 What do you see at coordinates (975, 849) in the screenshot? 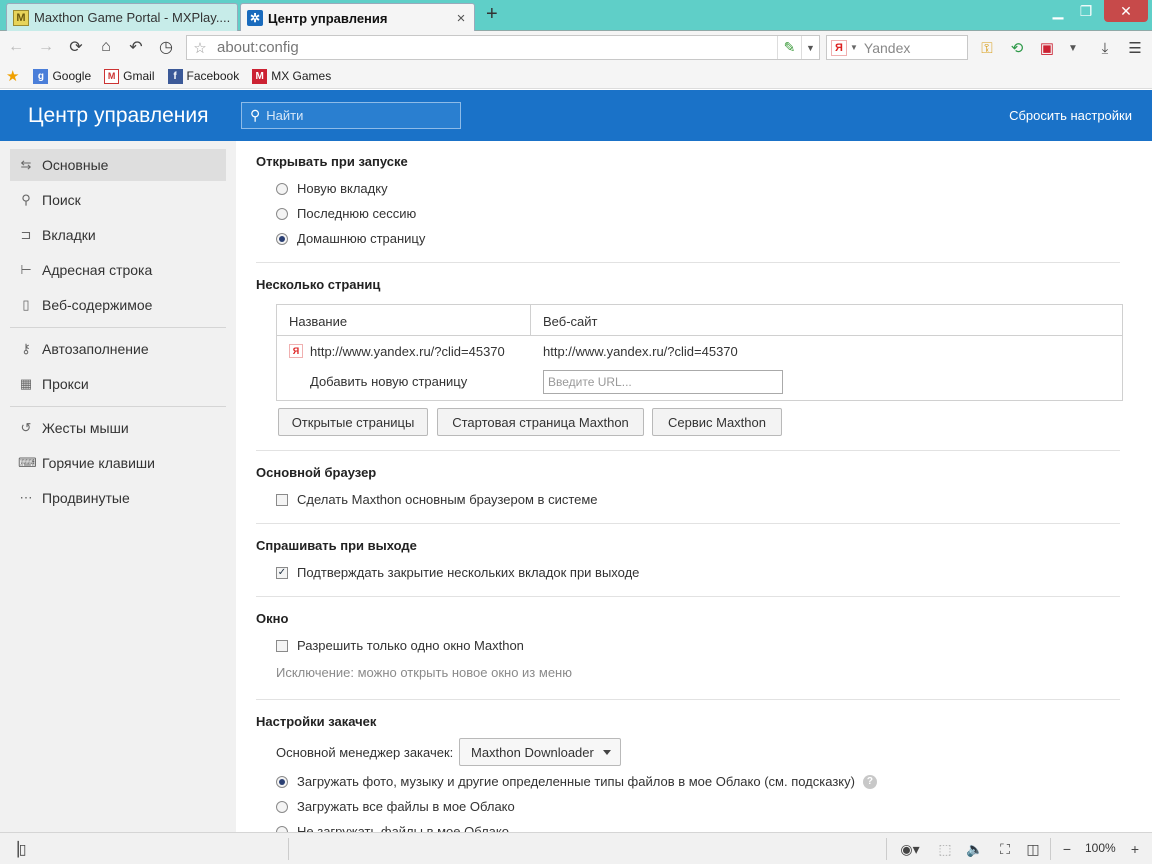
I see `volume-icon: 🔈` at bounding box center [975, 849].